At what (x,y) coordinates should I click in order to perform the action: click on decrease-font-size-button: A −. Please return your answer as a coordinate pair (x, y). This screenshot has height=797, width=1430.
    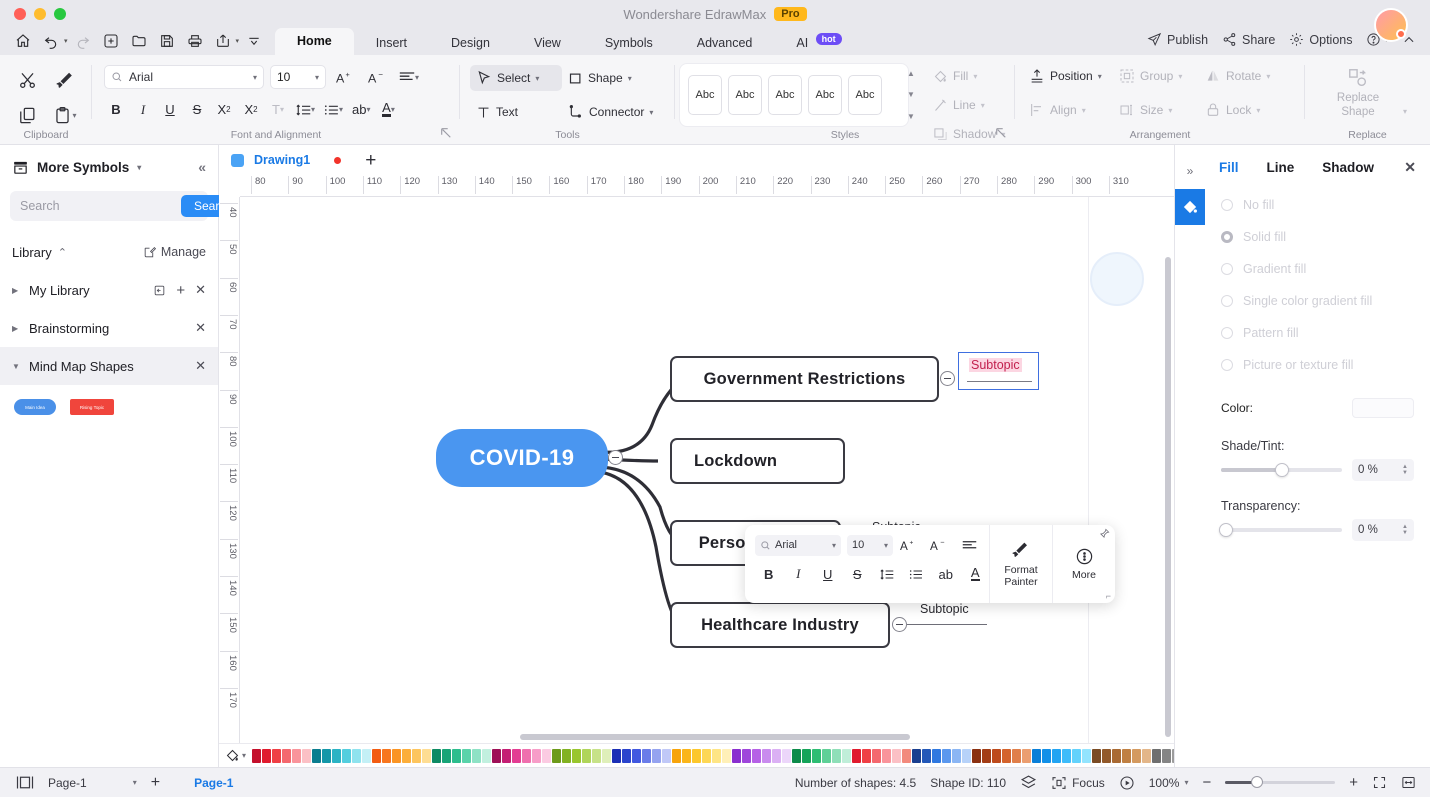
    Looking at the image, I should click on (377, 77).